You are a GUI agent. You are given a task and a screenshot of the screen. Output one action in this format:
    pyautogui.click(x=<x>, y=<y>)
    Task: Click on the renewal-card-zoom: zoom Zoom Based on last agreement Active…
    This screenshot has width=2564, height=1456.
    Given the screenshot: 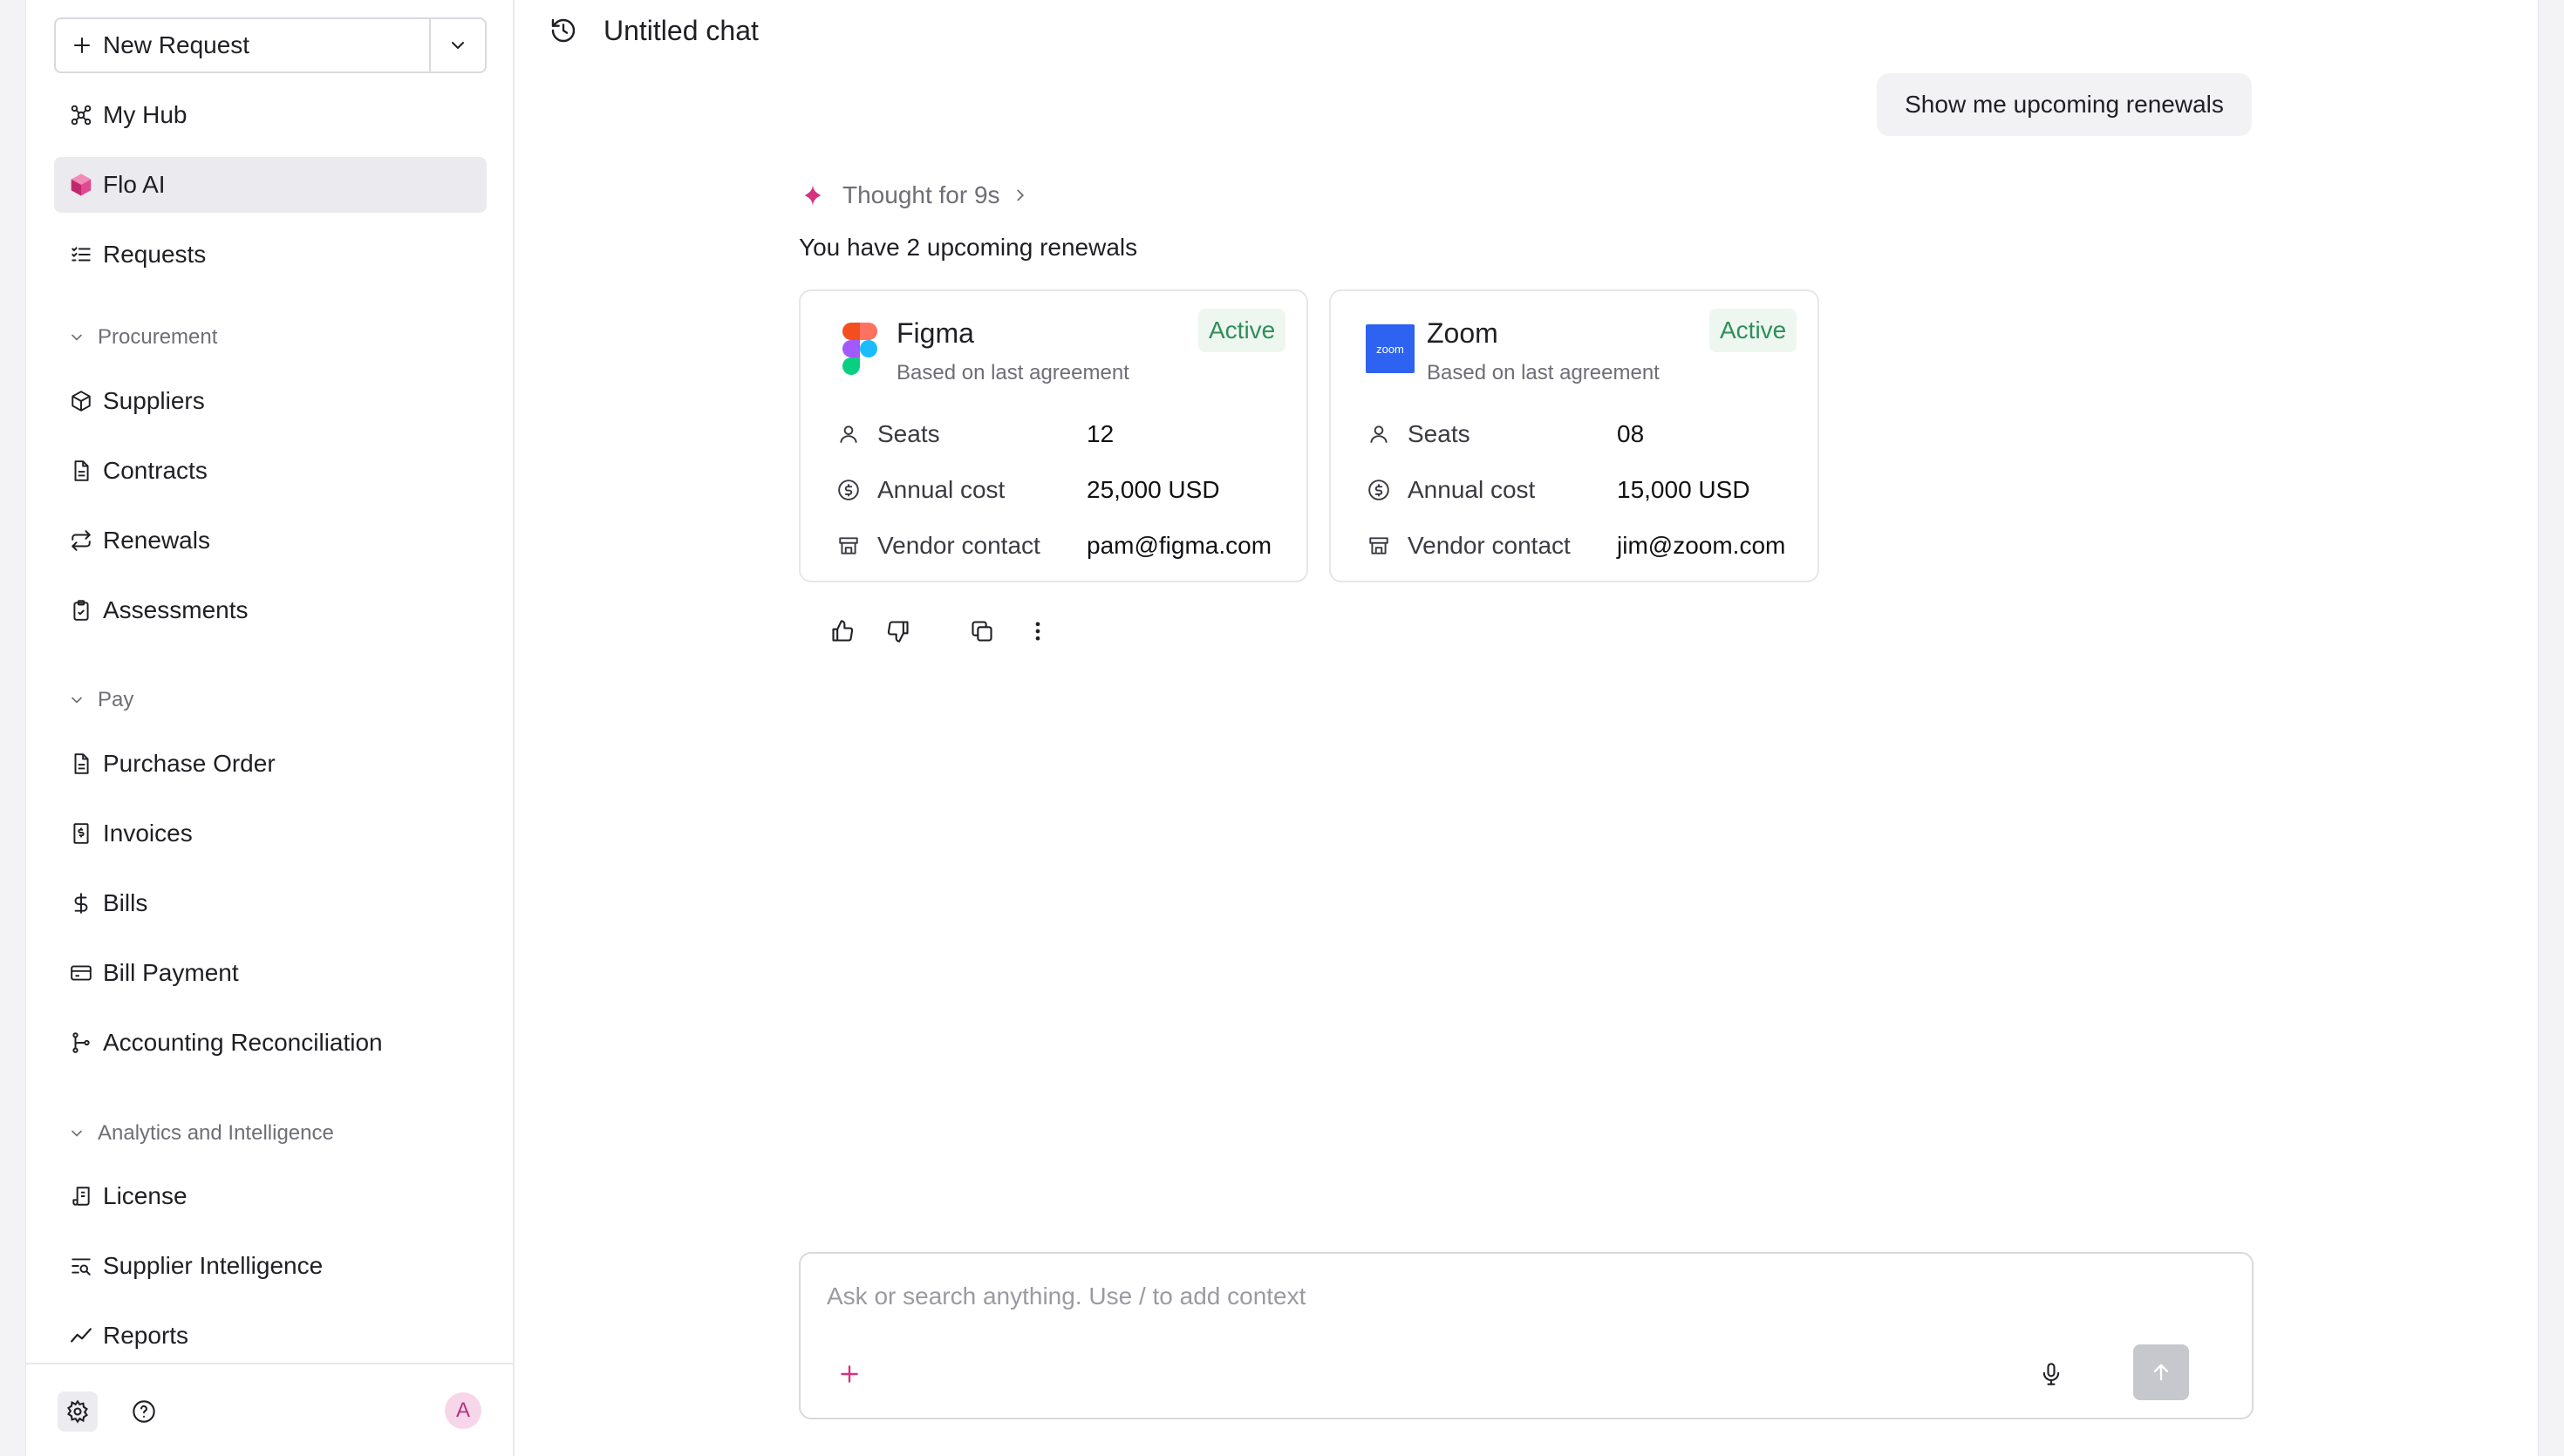 What is the action you would take?
    pyautogui.click(x=1574, y=435)
    